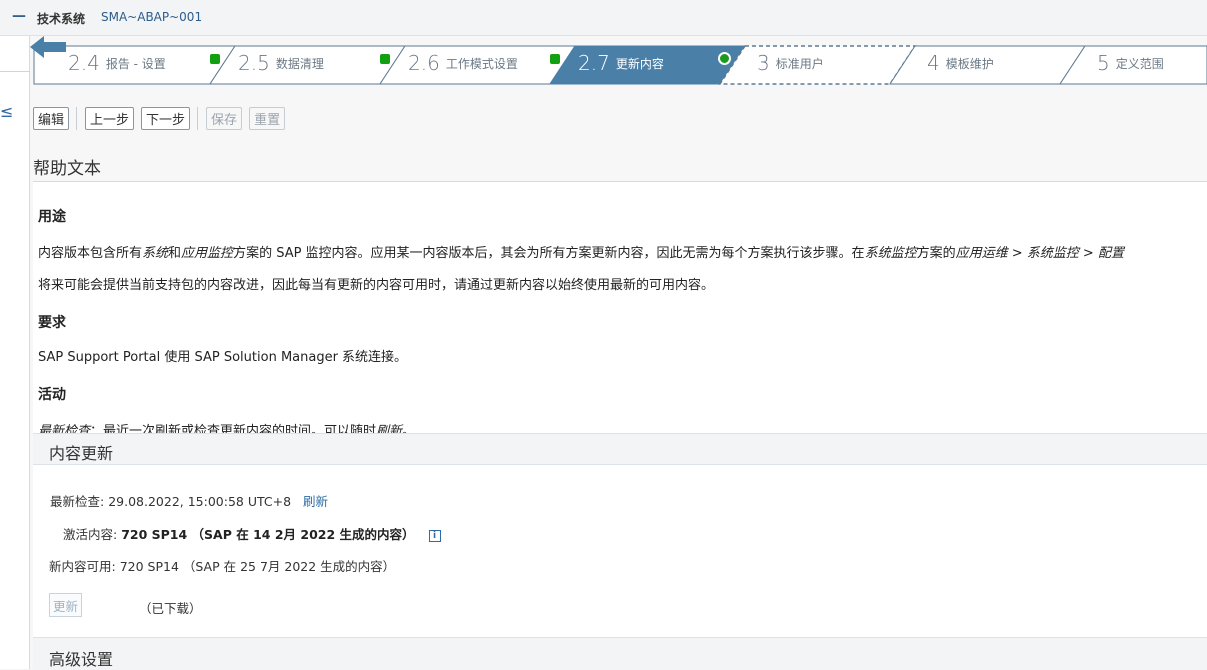 The height and width of the screenshot is (670, 1207). Describe the element at coordinates (77, 501) in the screenshot. I see `last-check-label: 最新检查:` at that location.